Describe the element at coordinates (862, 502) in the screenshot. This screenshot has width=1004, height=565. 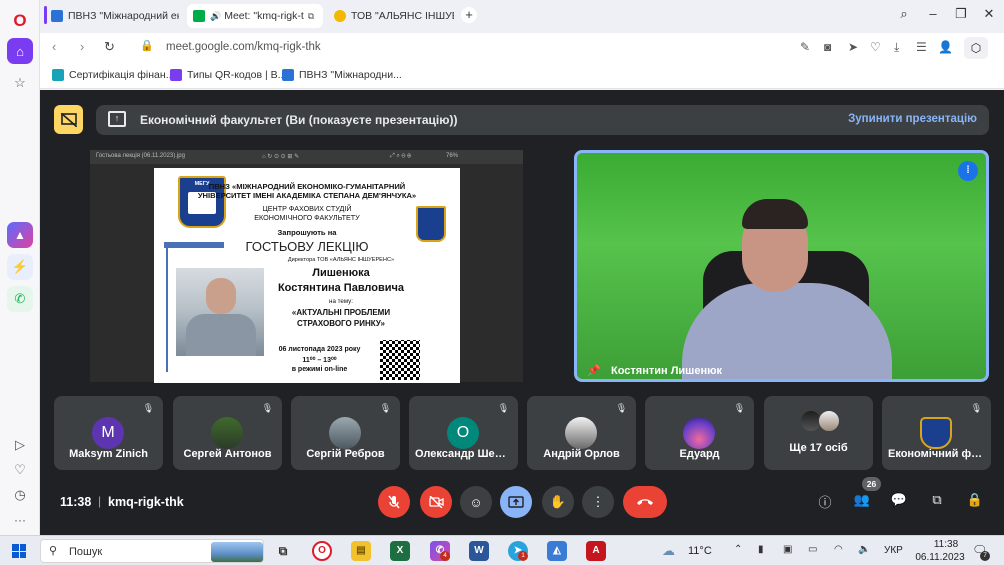
I see `people-button: 👥` at that location.